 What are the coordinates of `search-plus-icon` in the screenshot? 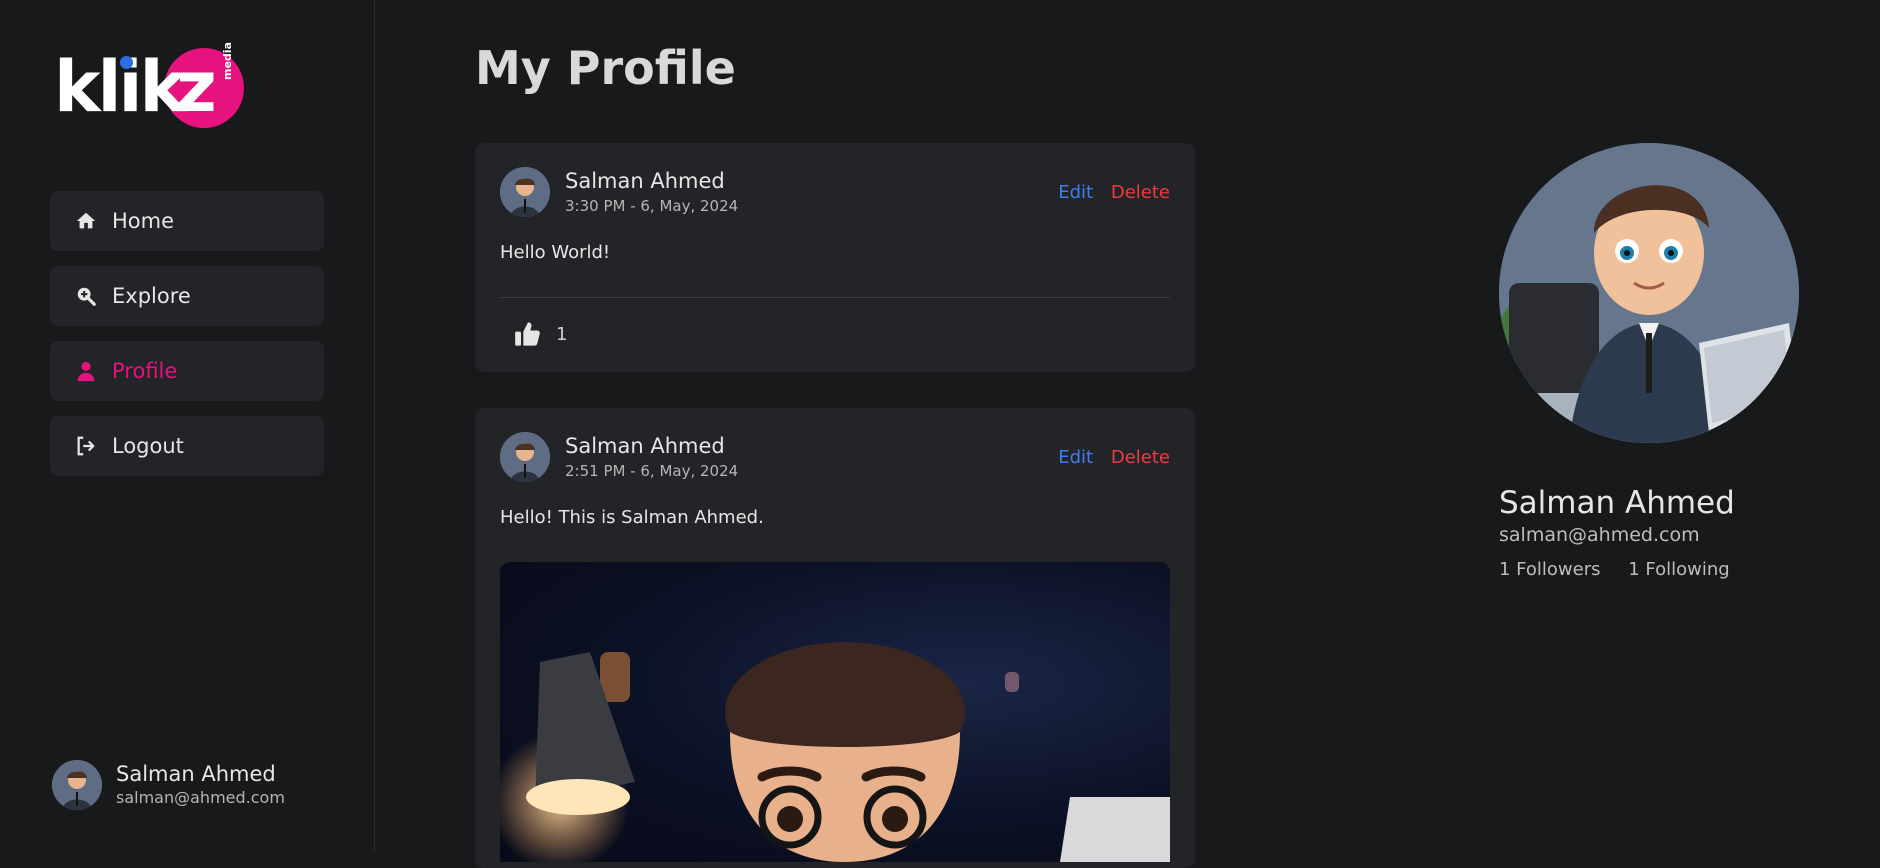 It's located at (86, 296).